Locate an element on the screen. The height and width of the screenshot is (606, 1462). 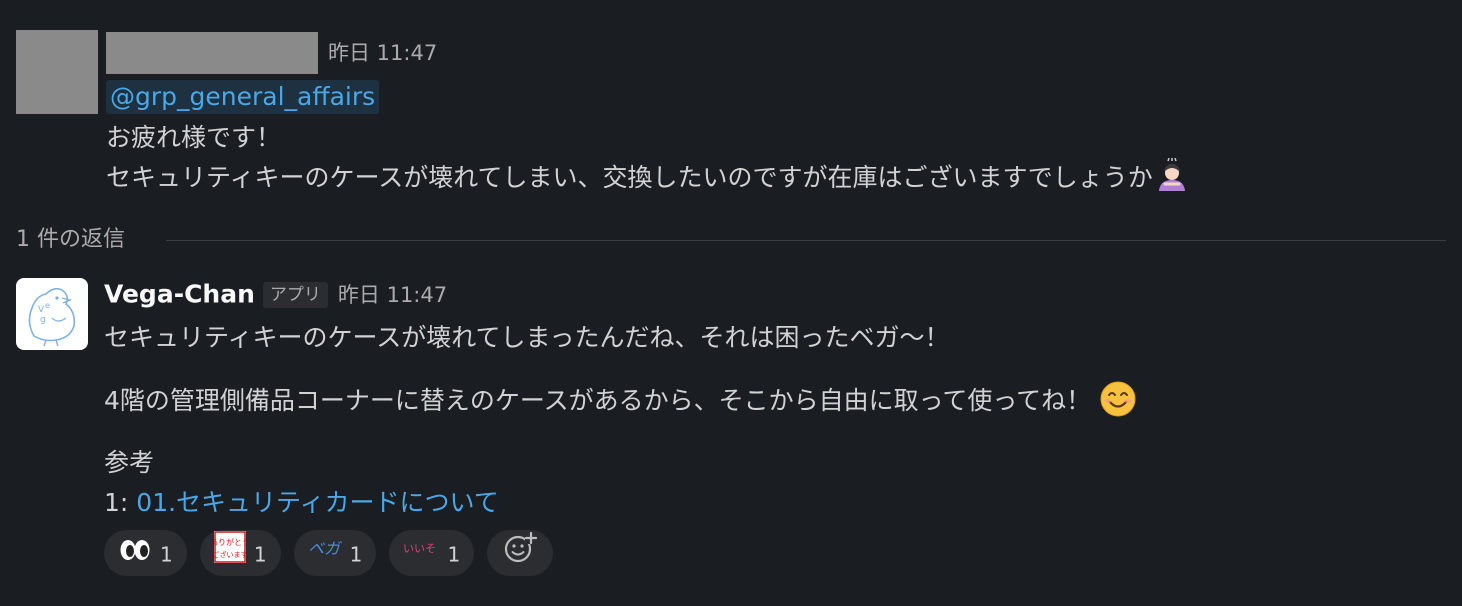
reaction-vega: ベガ〜 1 is located at coordinates (335, 554).